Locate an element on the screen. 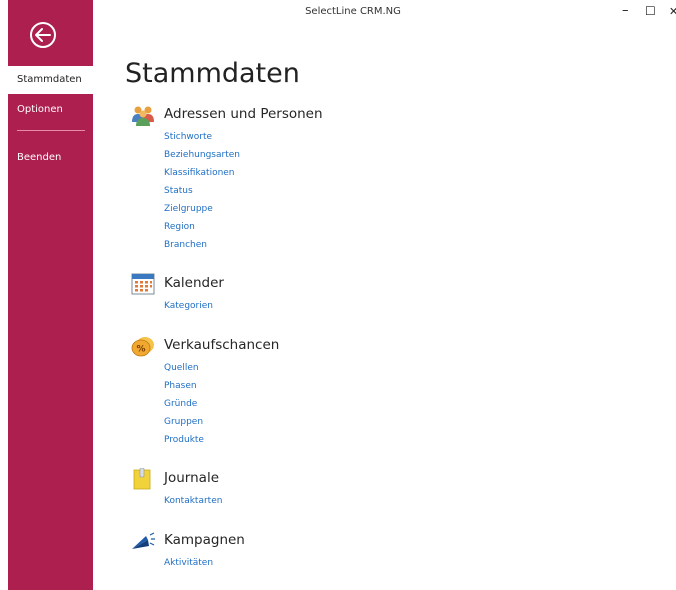  journal-icon is located at coordinates (142, 479).